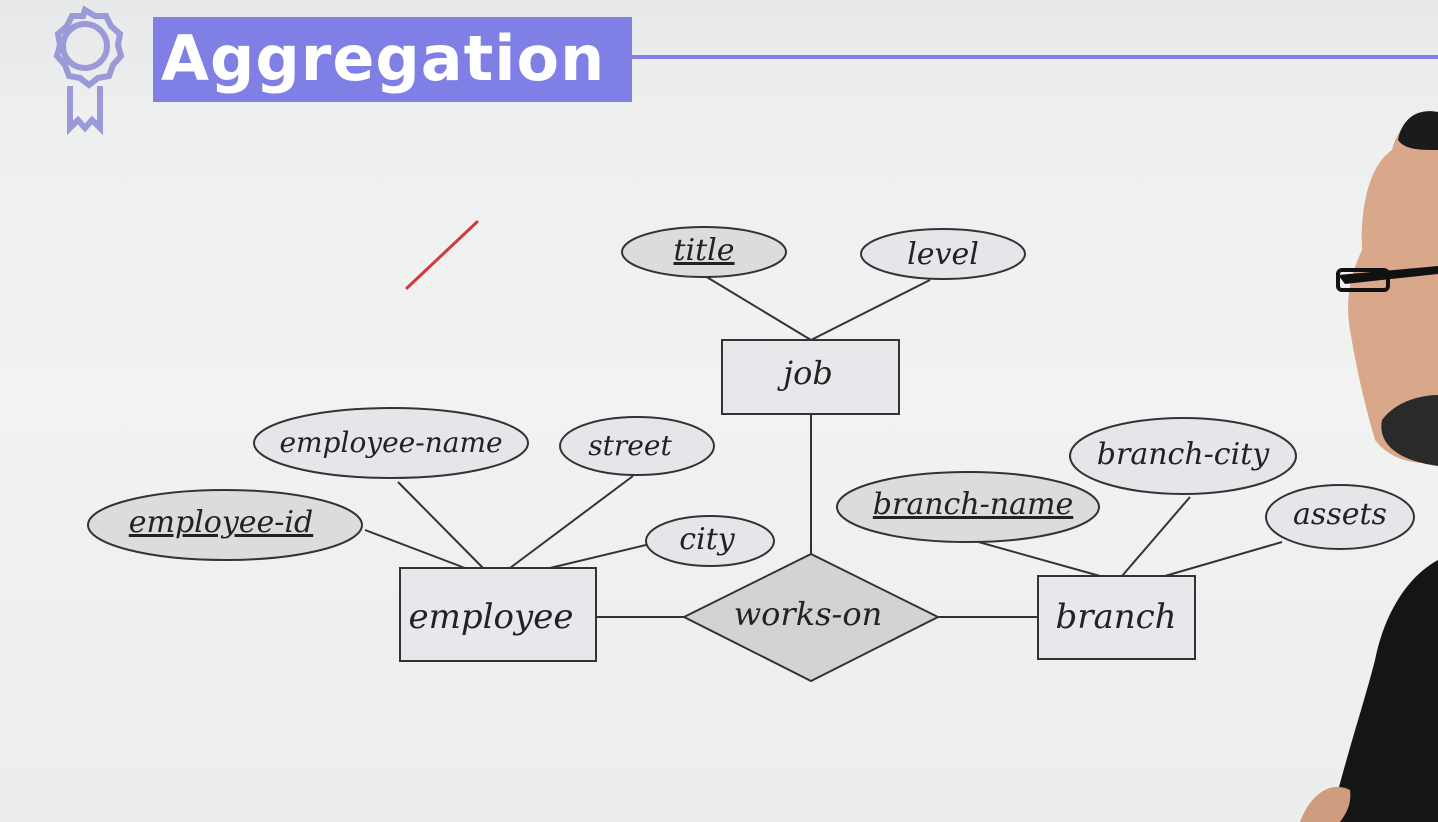  What do you see at coordinates (89, 70) in the screenshot?
I see `award-badge-icon` at bounding box center [89, 70].